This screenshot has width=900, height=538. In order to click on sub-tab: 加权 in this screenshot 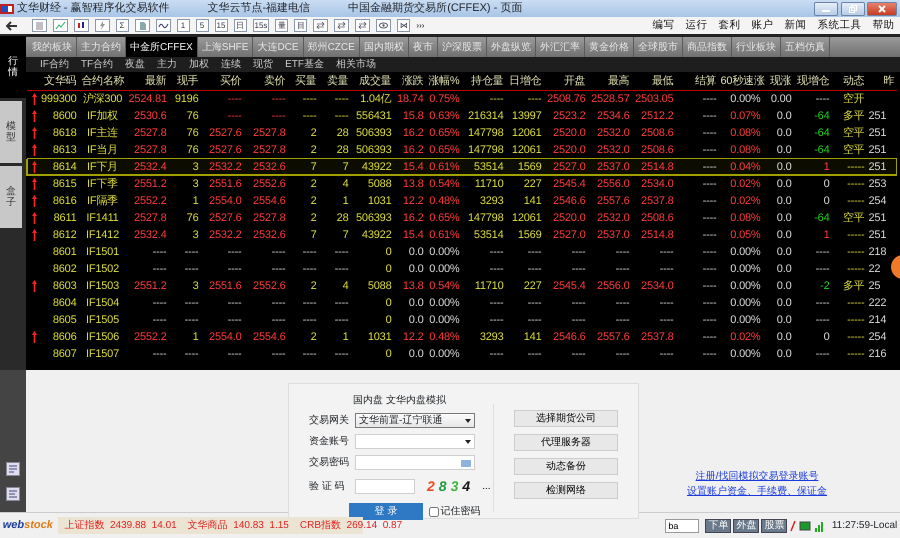, I will do `click(199, 64)`.